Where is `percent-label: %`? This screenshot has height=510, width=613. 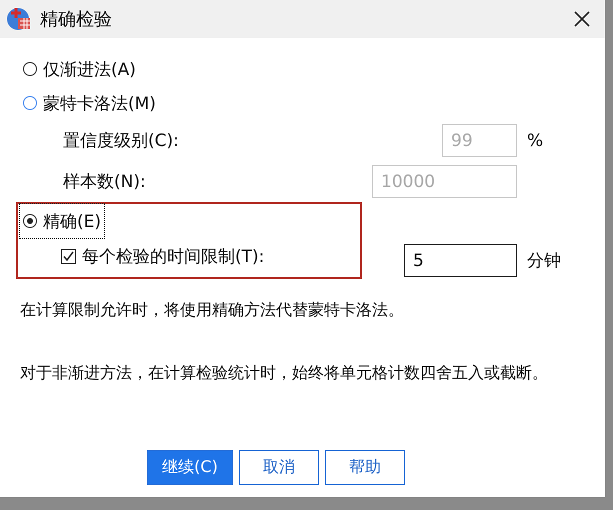
percent-label: % is located at coordinates (535, 140).